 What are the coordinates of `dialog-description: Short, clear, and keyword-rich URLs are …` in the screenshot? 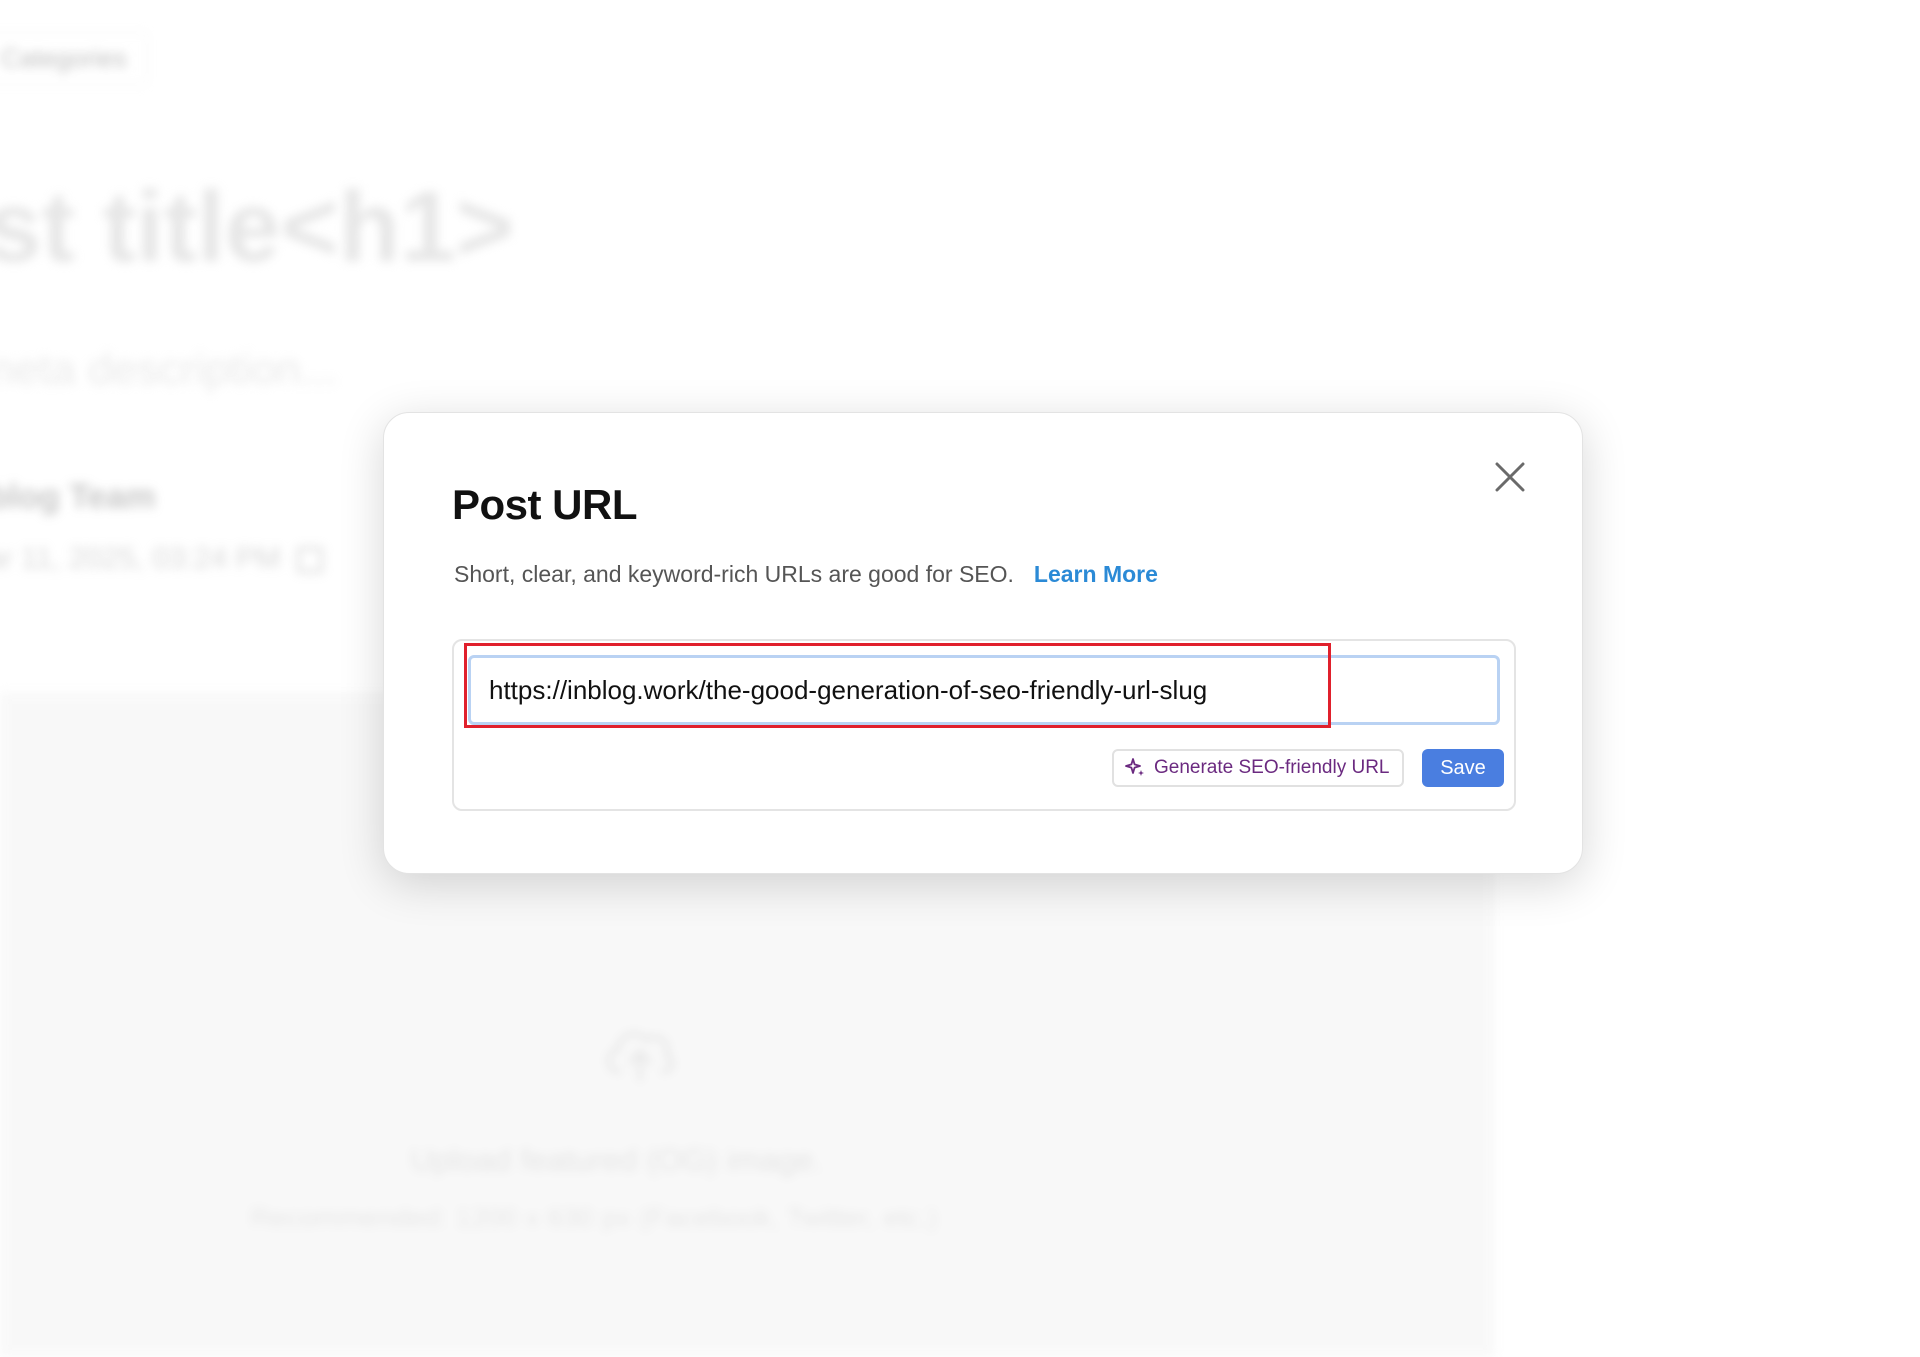 It's located at (806, 574).